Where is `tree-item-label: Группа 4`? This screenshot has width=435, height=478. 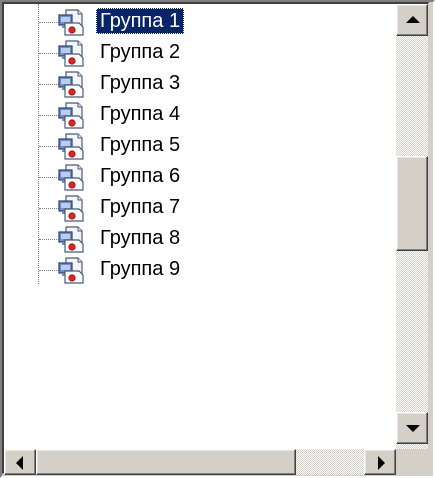
tree-item-label: Группа 4 is located at coordinates (140, 114).